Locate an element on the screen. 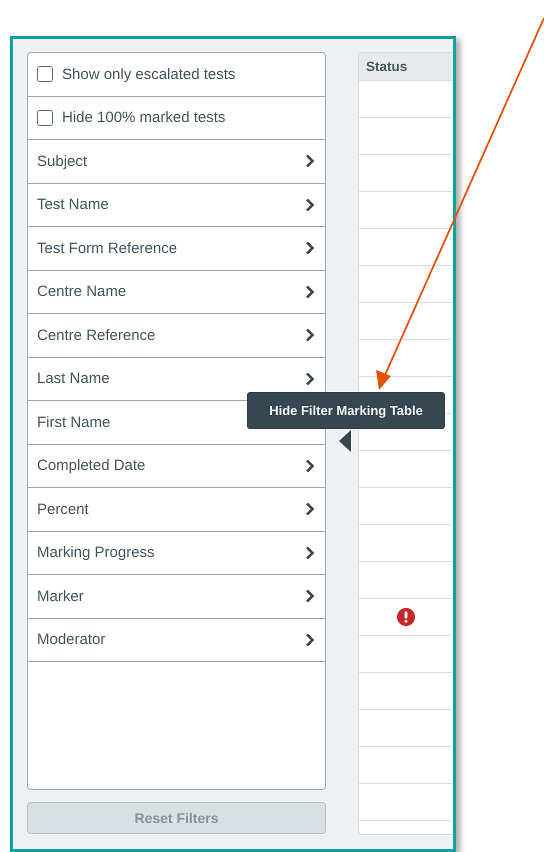  filter-item: Moderator is located at coordinates (176, 640).